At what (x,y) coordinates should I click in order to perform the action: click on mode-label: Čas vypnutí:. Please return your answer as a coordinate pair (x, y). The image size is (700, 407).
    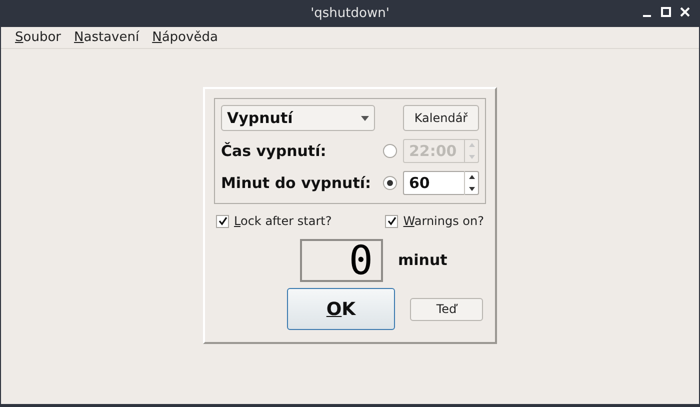
    Looking at the image, I should click on (274, 151).